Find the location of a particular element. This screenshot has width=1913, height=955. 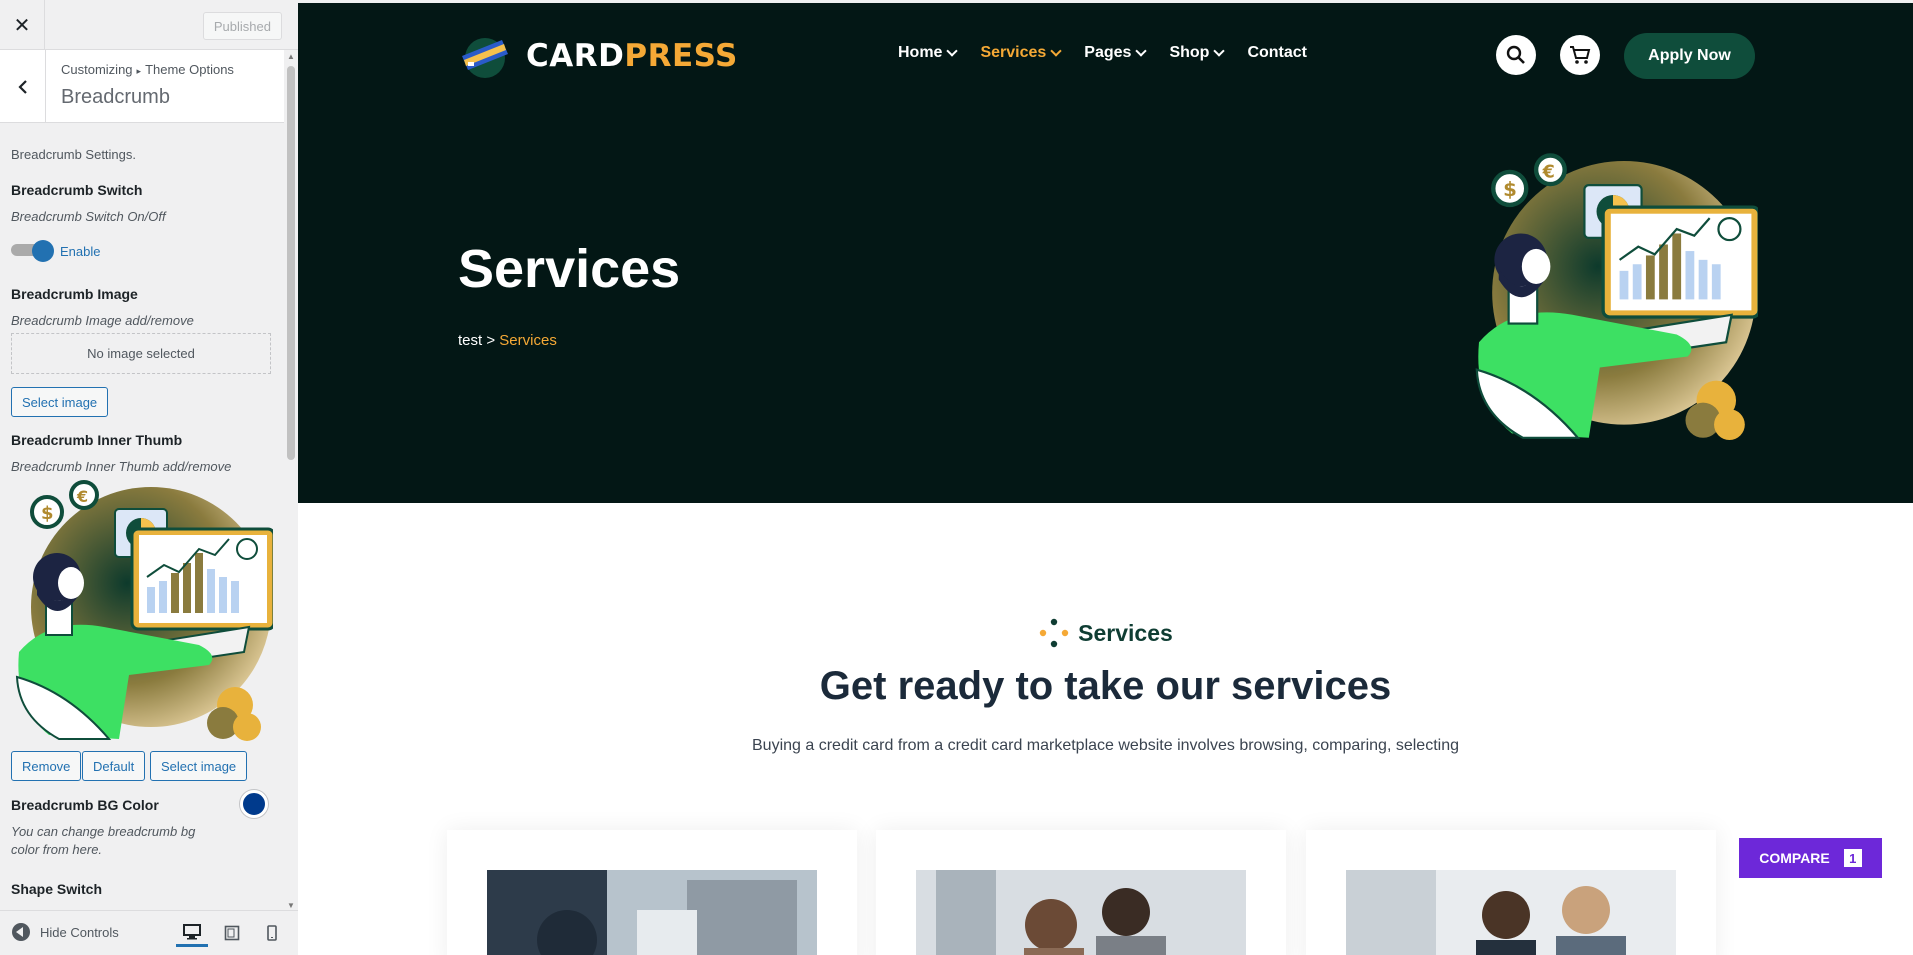

bg-color-picker is located at coordinates (254, 804).